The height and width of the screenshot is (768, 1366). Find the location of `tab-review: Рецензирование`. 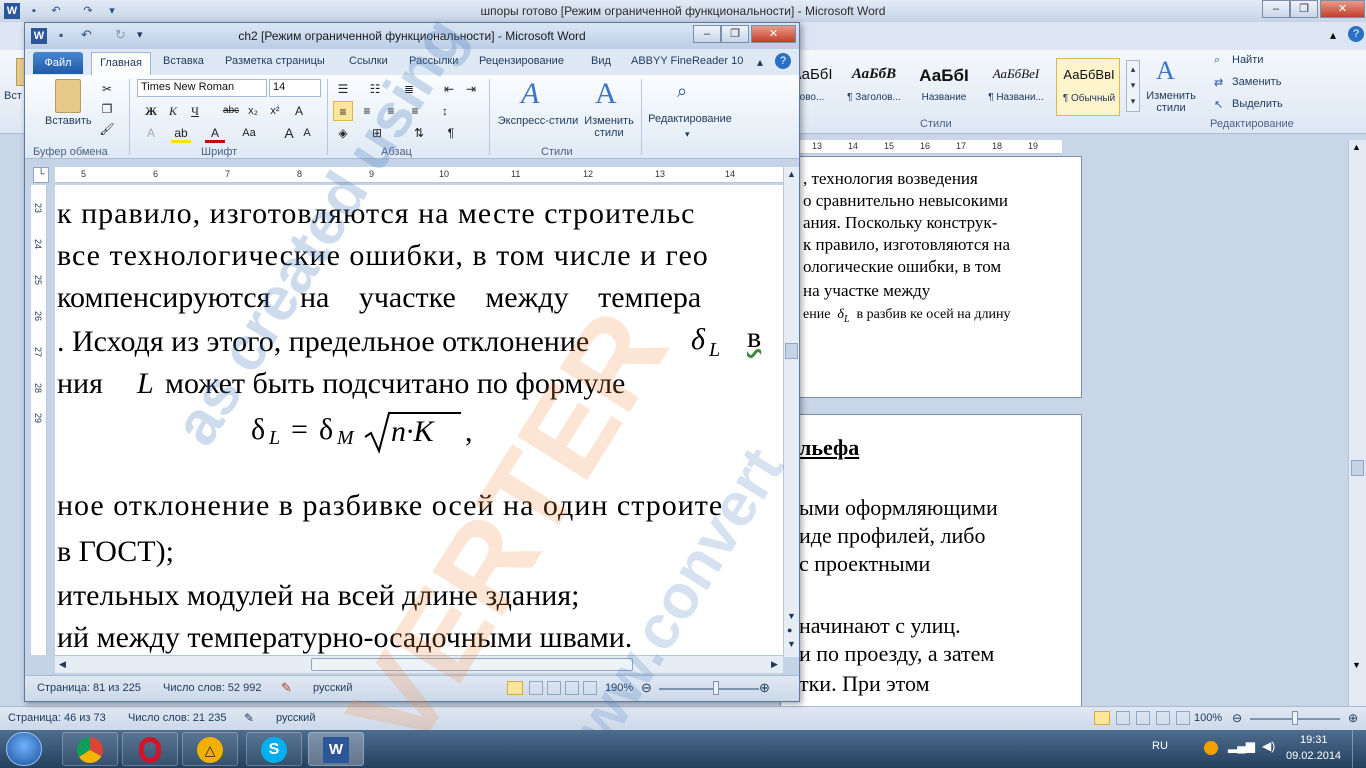

tab-review: Рецензирование is located at coordinates (521, 61).